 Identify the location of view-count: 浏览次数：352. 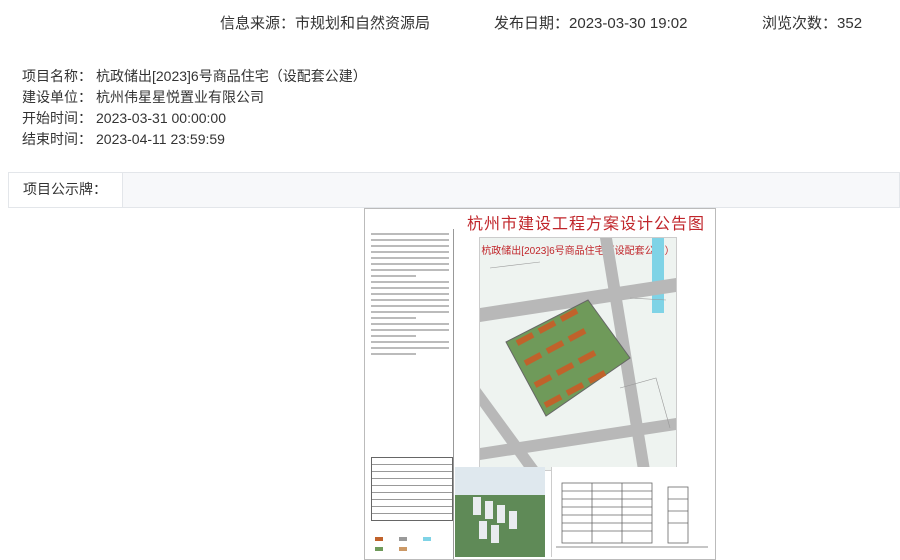
(812, 22).